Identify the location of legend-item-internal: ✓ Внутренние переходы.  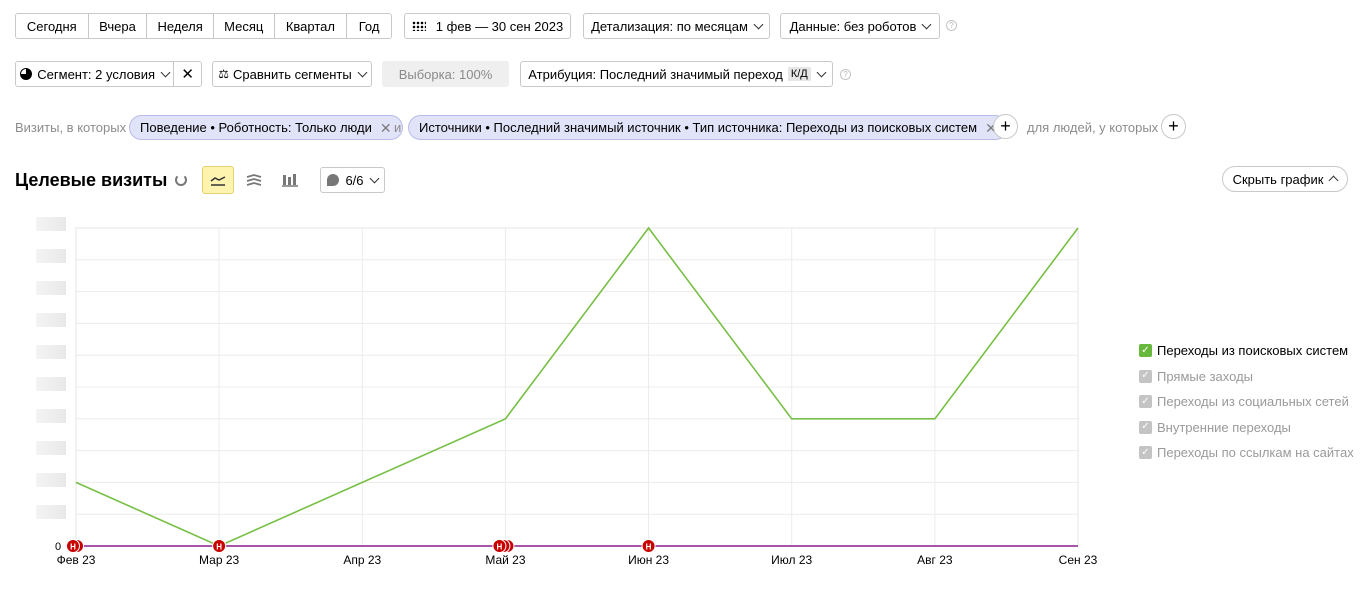
(1246, 428).